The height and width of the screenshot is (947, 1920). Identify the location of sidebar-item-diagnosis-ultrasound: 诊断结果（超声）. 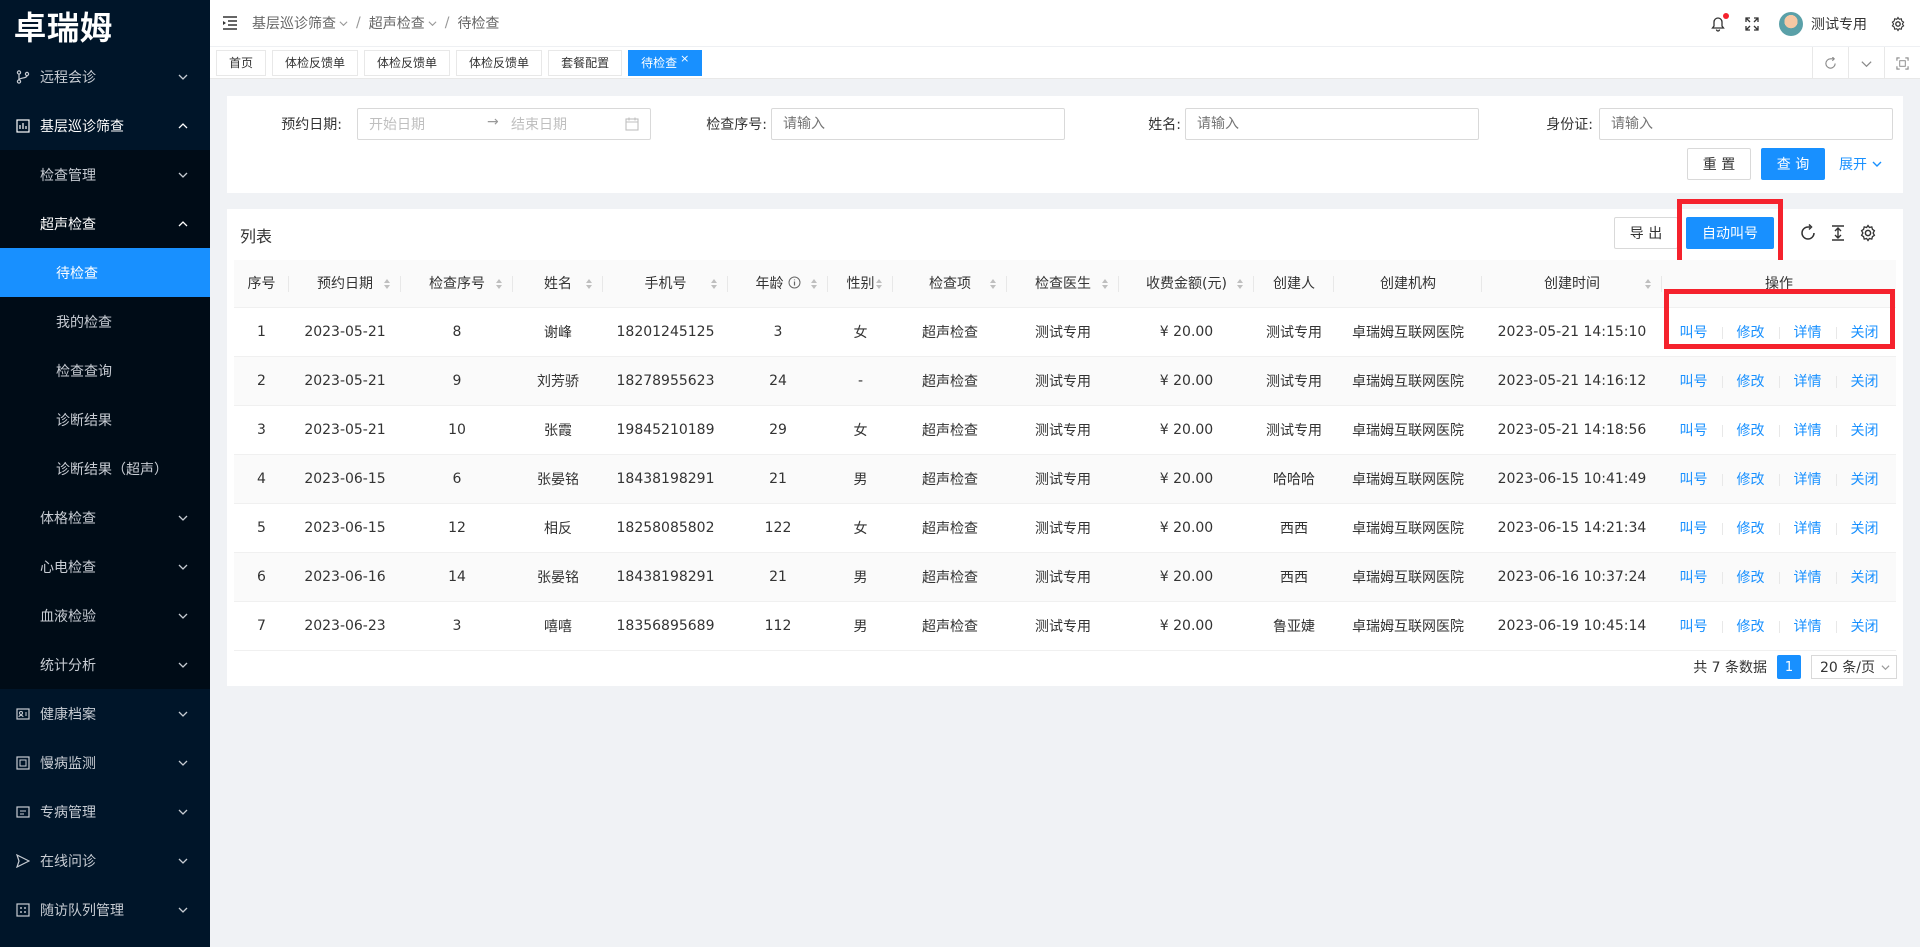
(105, 468).